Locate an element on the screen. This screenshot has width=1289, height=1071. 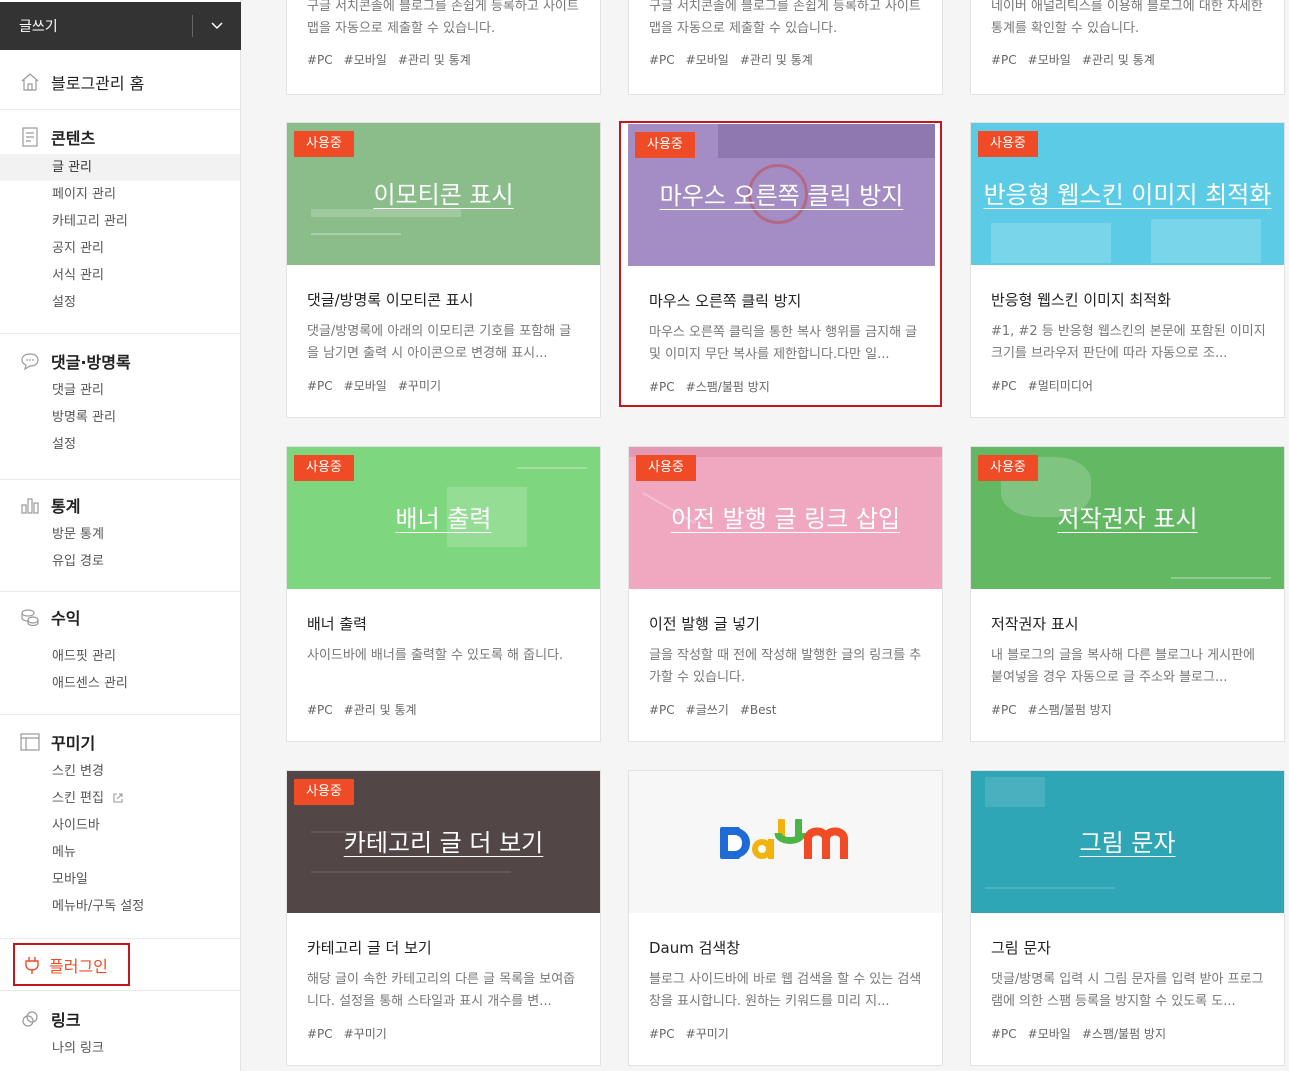
nav-content: 콘텐츠 is located at coordinates (120, 137).